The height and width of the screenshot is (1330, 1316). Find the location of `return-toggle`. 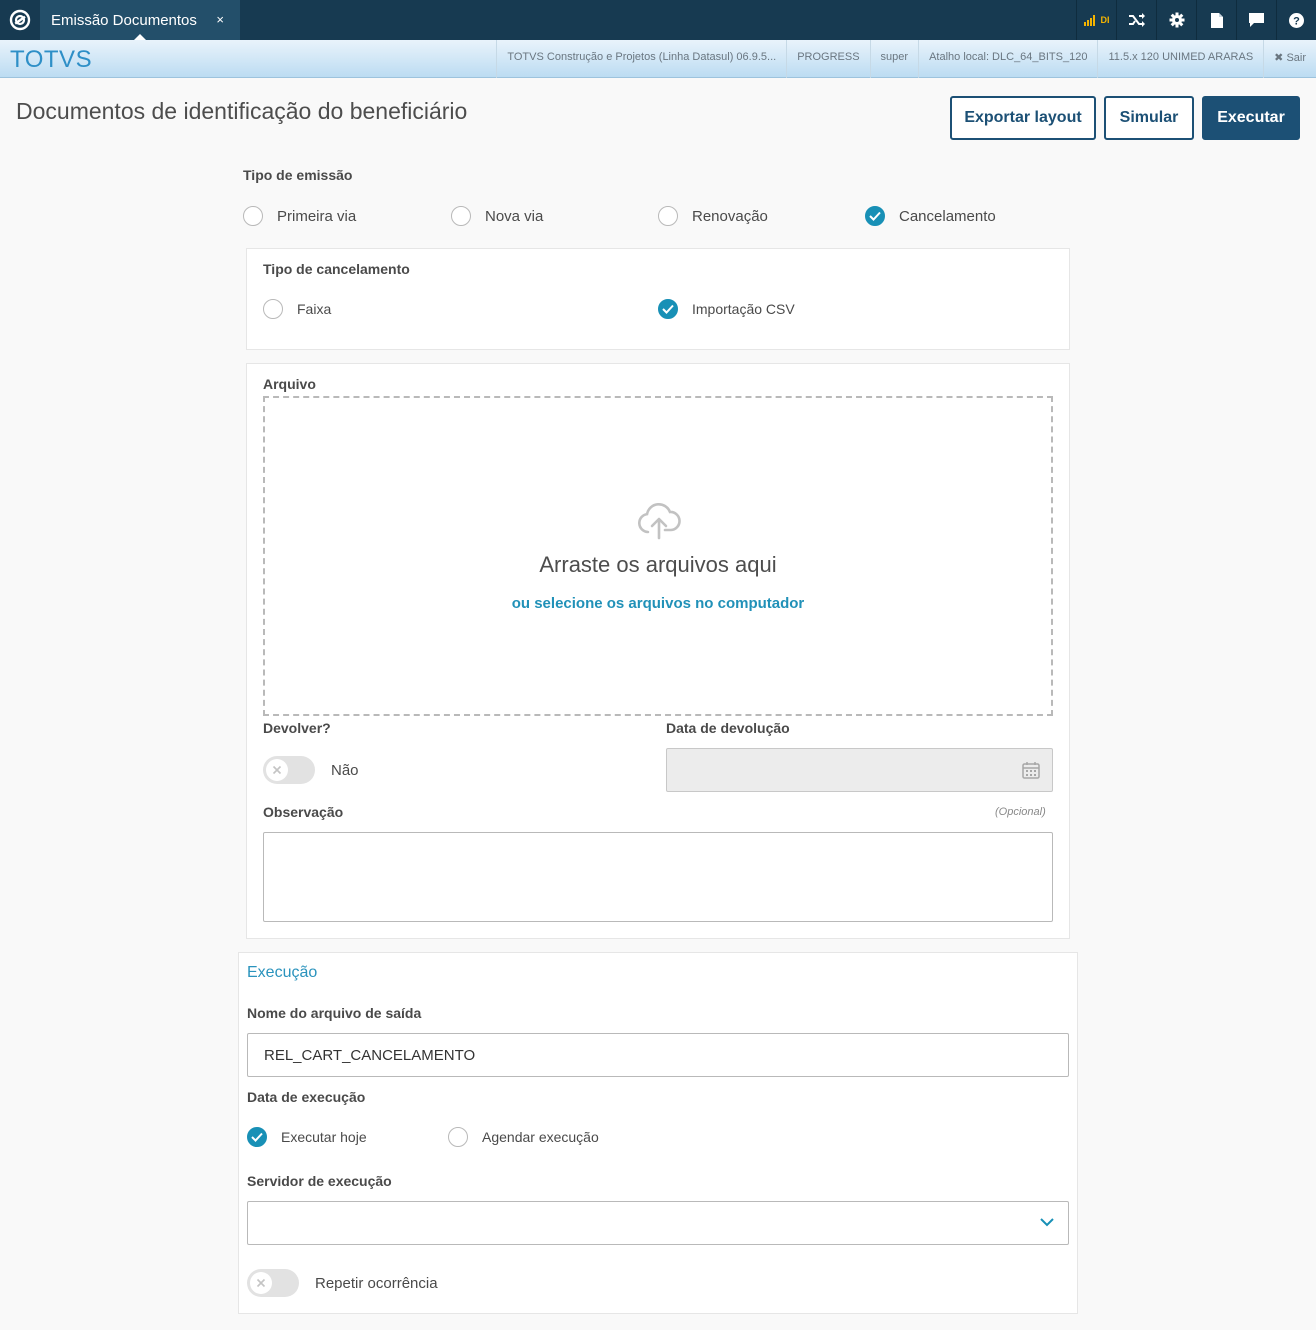

return-toggle is located at coordinates (289, 770).